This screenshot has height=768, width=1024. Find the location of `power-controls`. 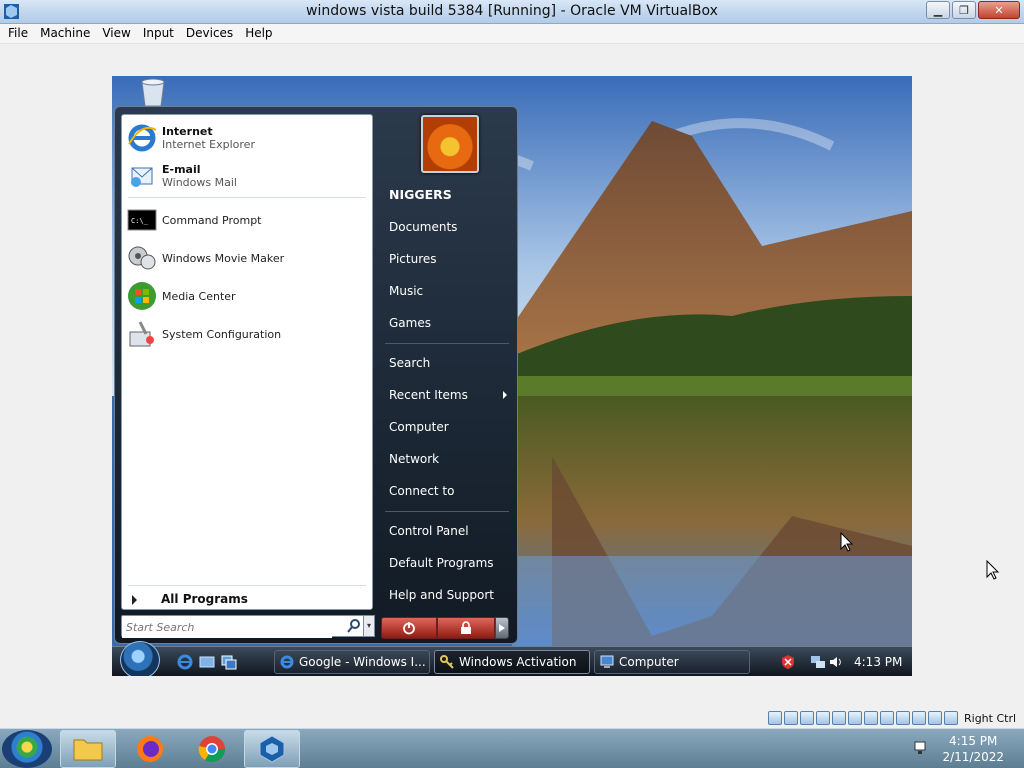

power-controls is located at coordinates (447, 628).